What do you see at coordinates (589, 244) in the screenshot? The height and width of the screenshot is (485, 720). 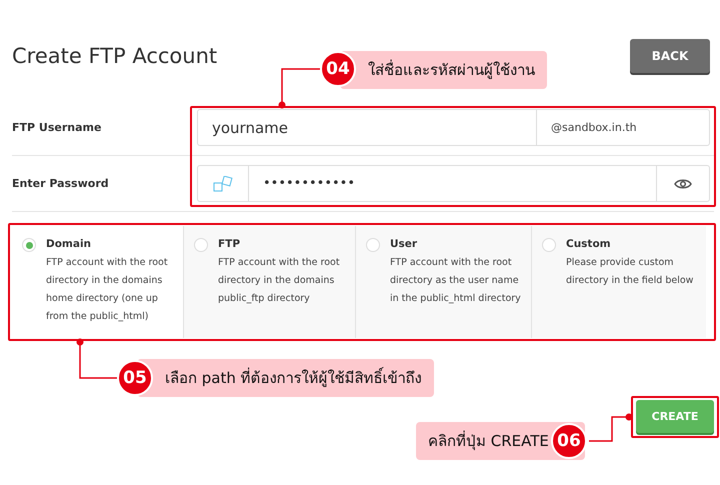 I see `option-title: Custom` at bounding box center [589, 244].